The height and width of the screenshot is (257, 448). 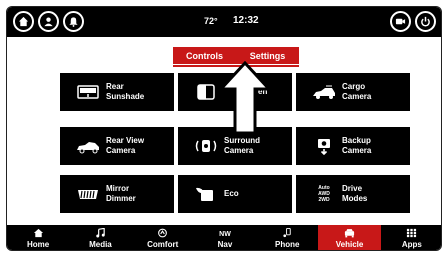 I want to click on driver-profile-icon, so click(x=48, y=21).